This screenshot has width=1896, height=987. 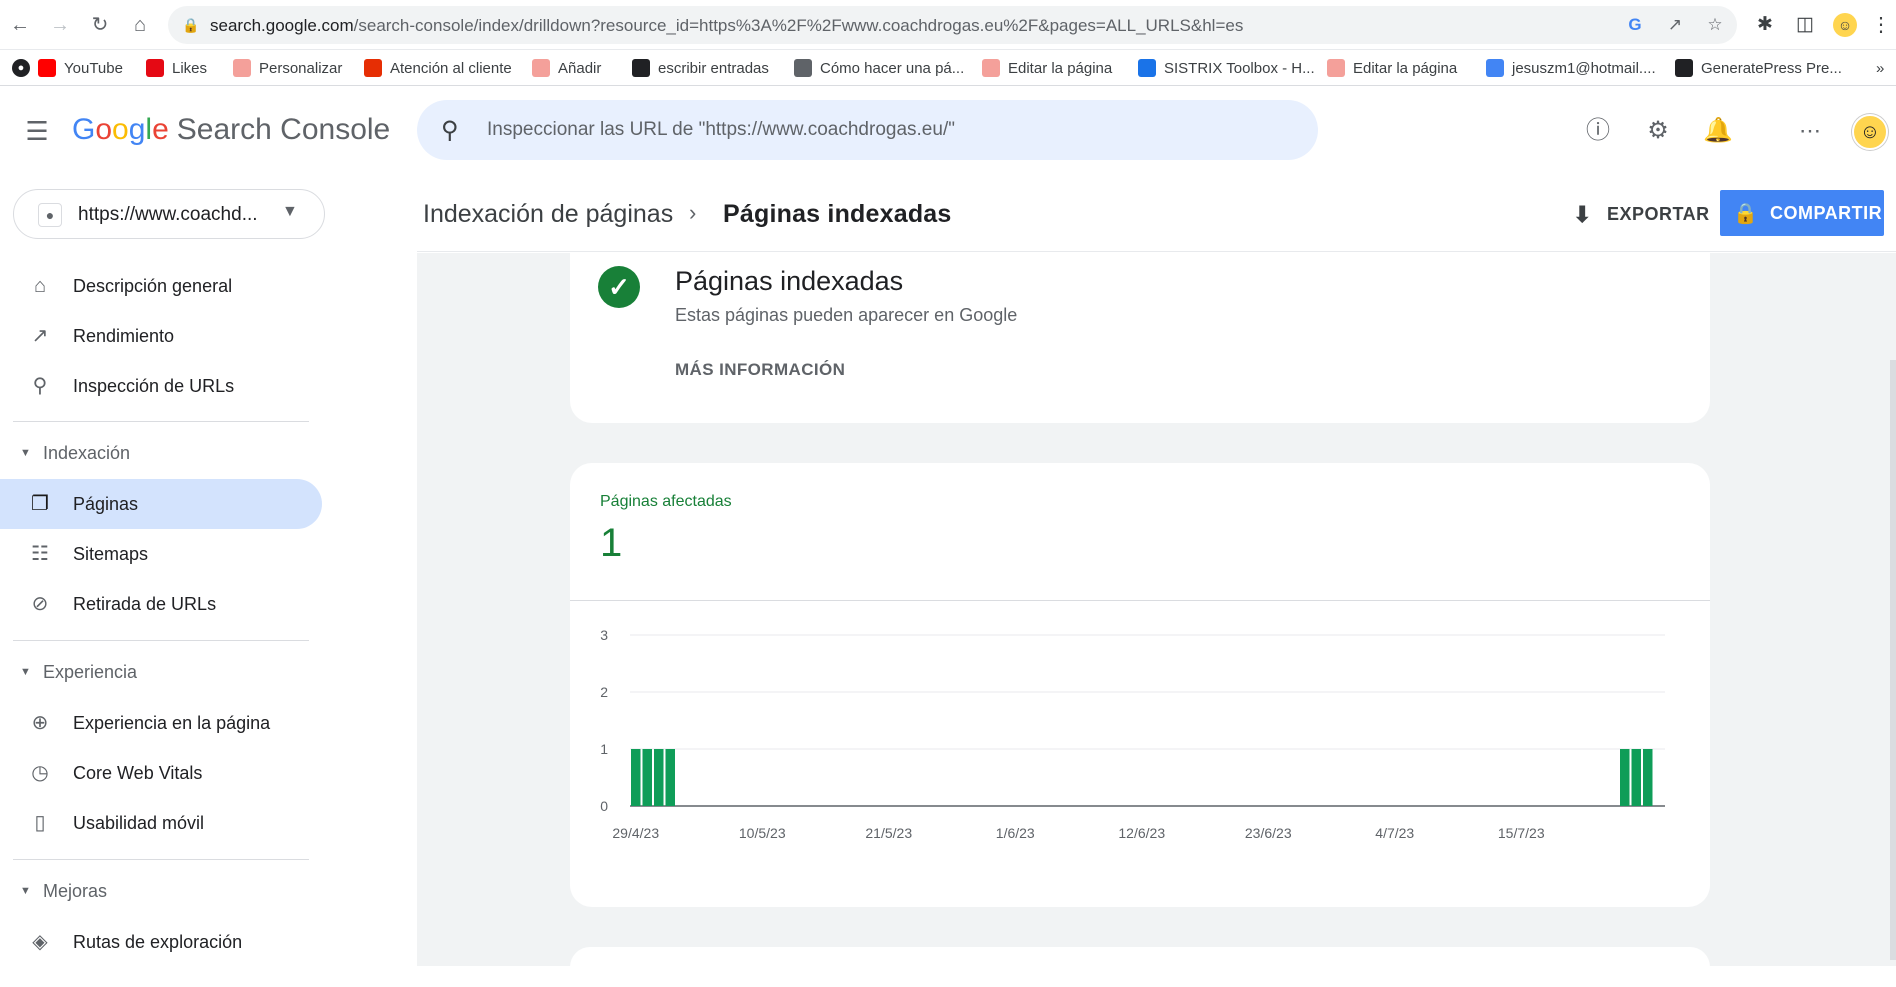 I want to click on side-panel-icon: ◫, so click(x=1805, y=25).